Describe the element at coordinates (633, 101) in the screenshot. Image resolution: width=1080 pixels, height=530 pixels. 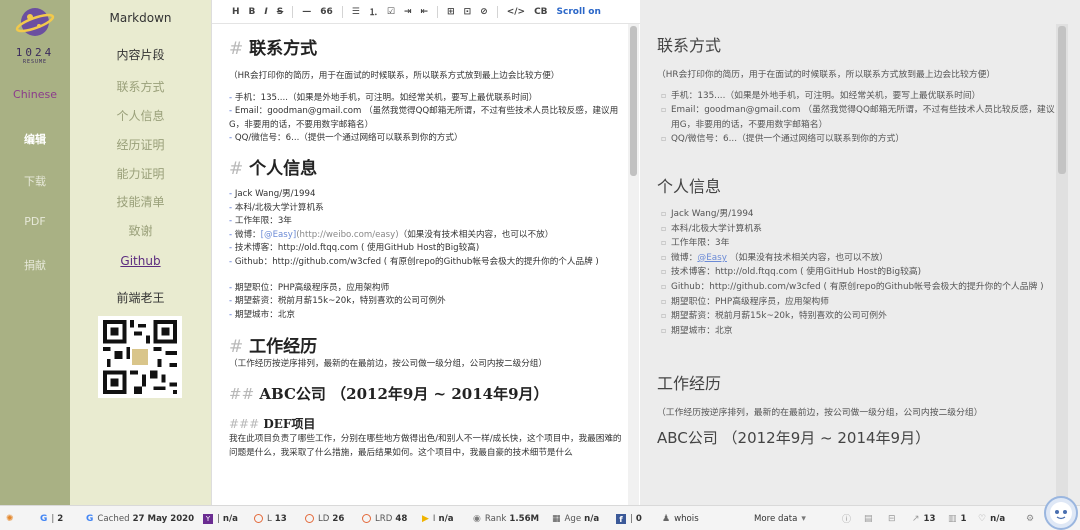
I see `editor-scroll-thumb` at that location.